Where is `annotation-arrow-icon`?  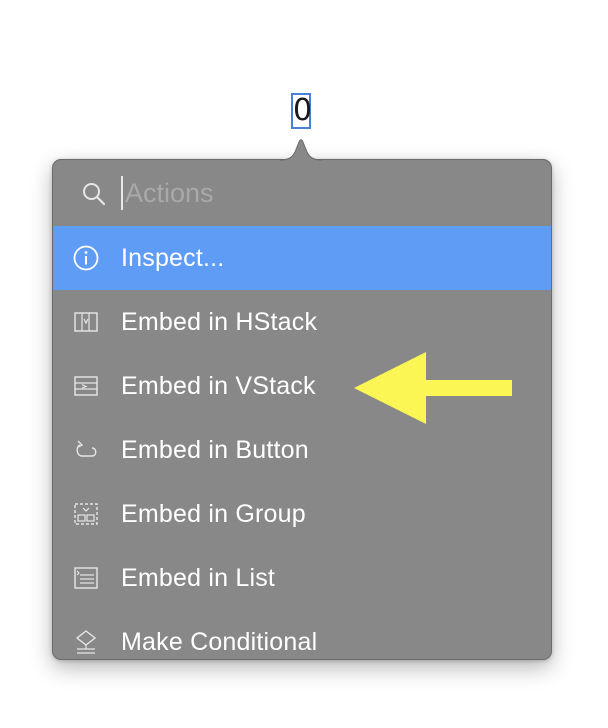
annotation-arrow-icon is located at coordinates (433, 388).